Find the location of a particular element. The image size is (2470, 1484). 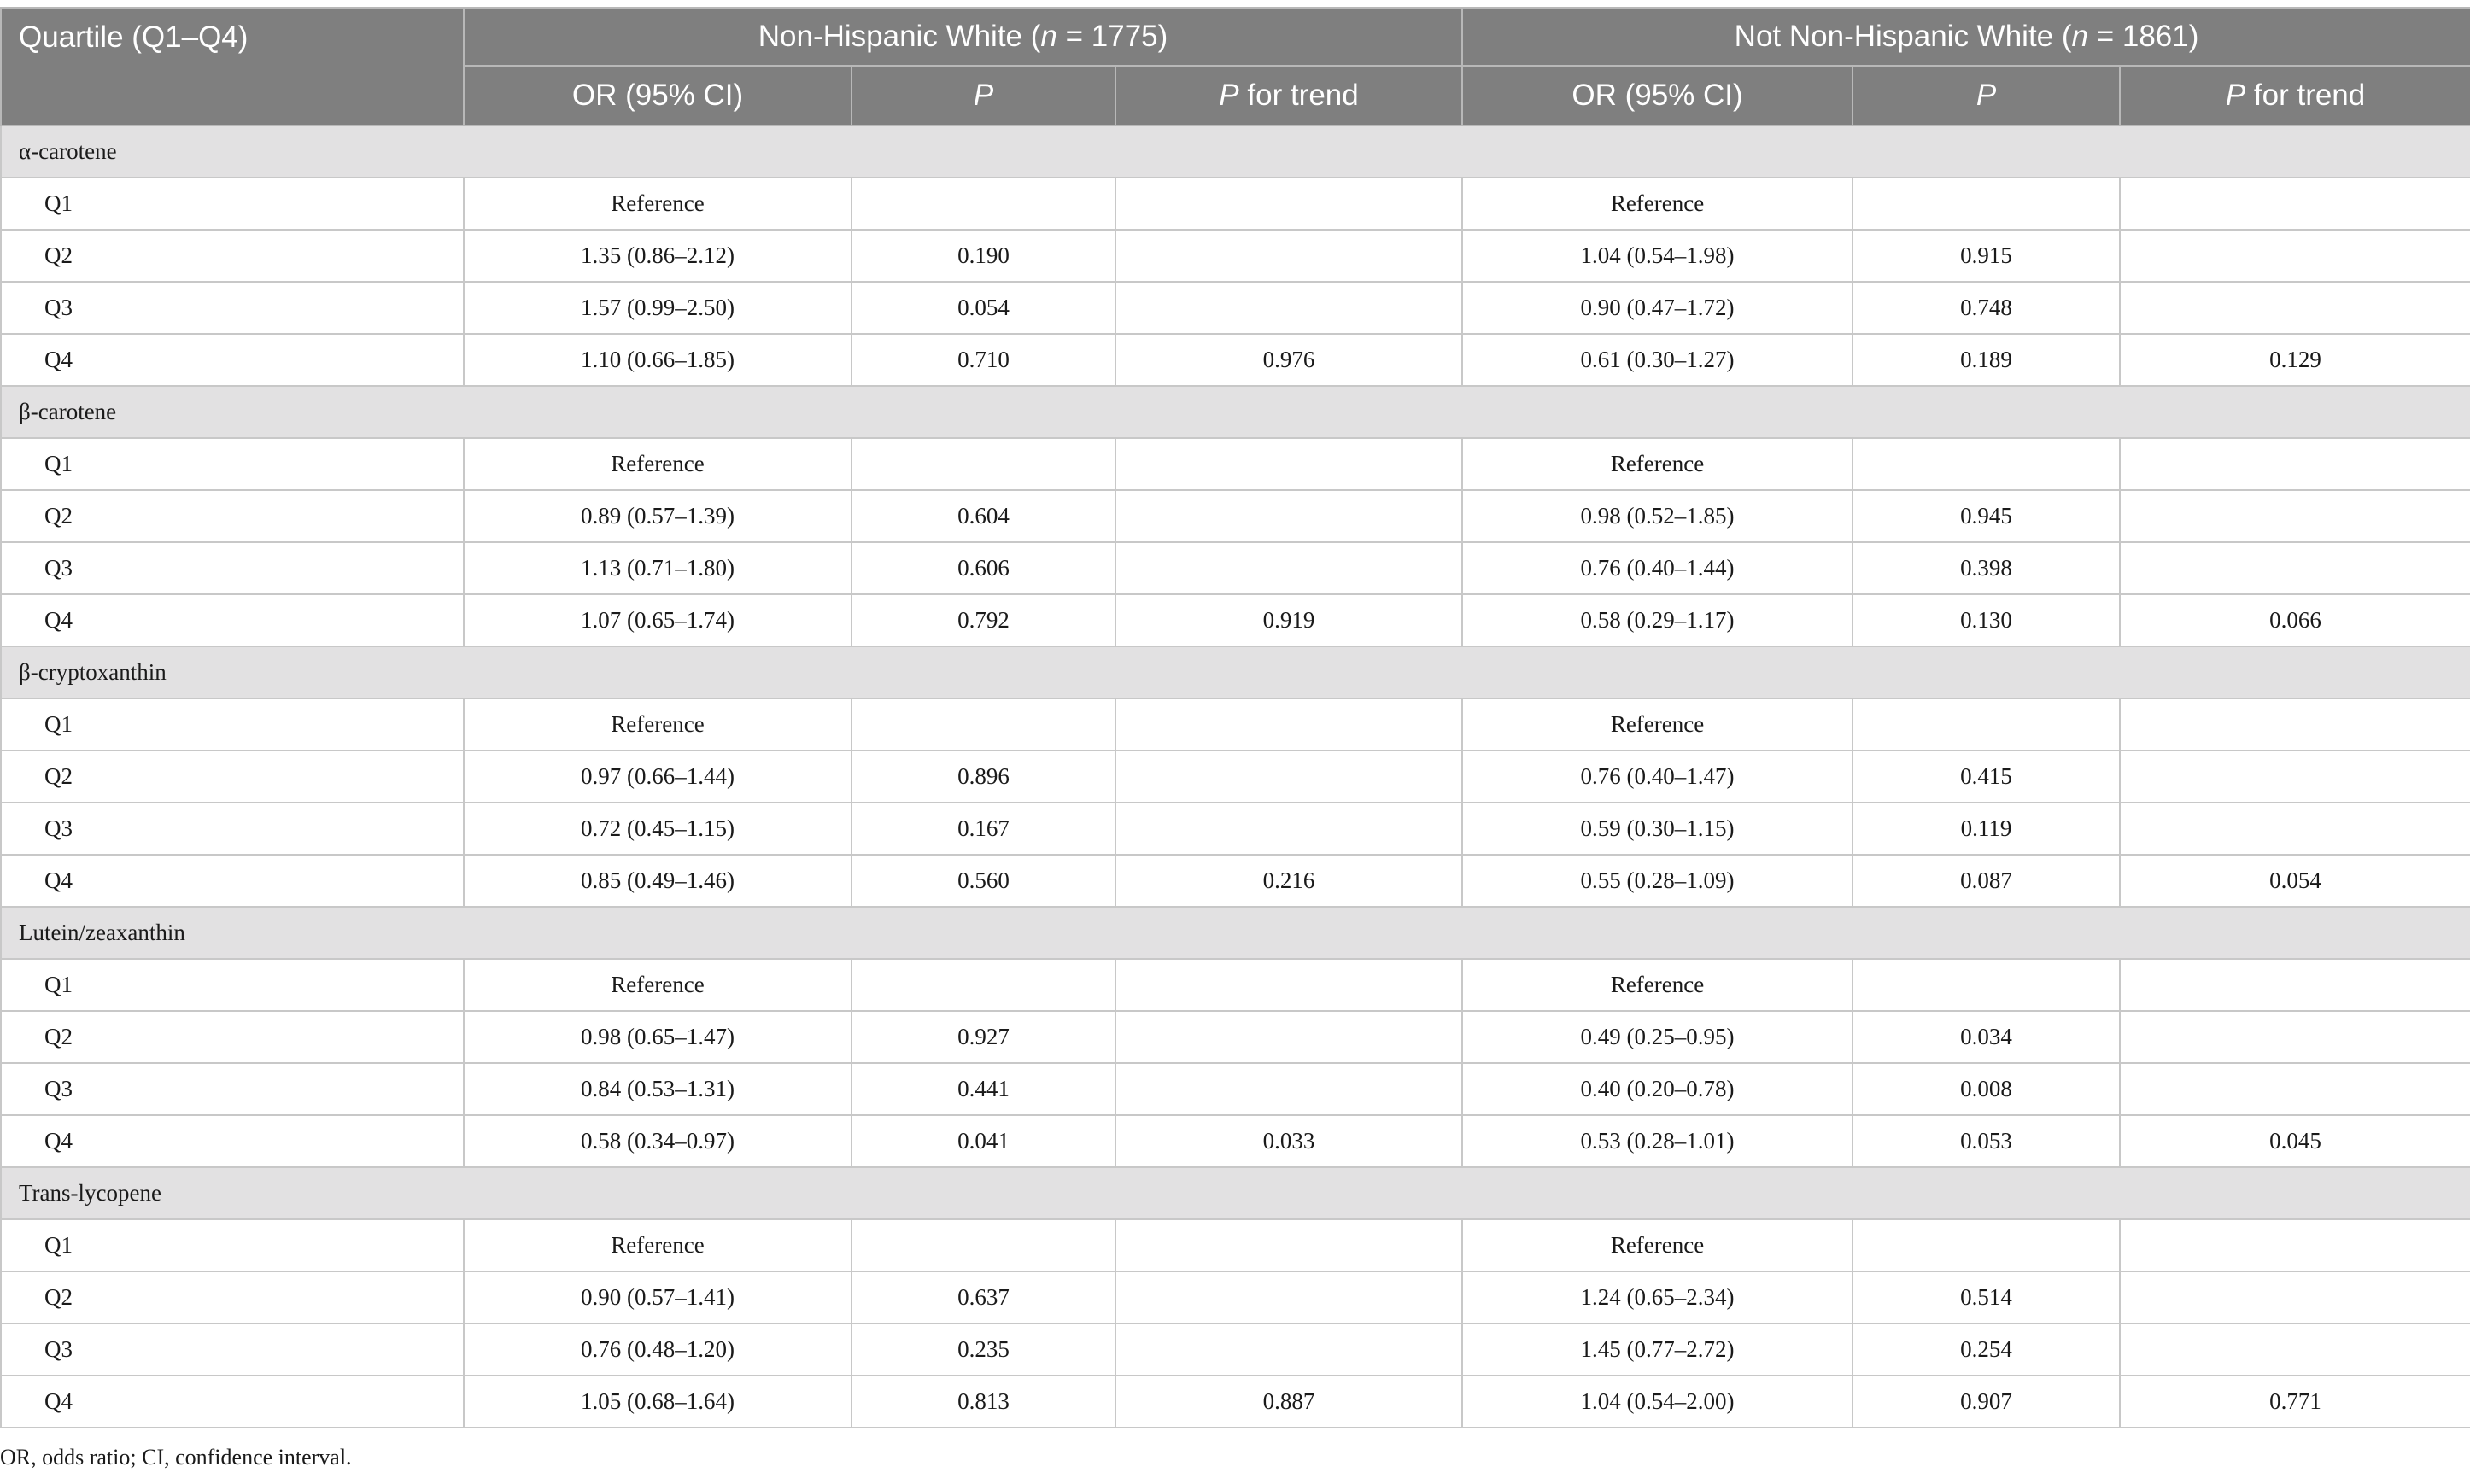

p-value-a: 0.560 is located at coordinates (983, 881).